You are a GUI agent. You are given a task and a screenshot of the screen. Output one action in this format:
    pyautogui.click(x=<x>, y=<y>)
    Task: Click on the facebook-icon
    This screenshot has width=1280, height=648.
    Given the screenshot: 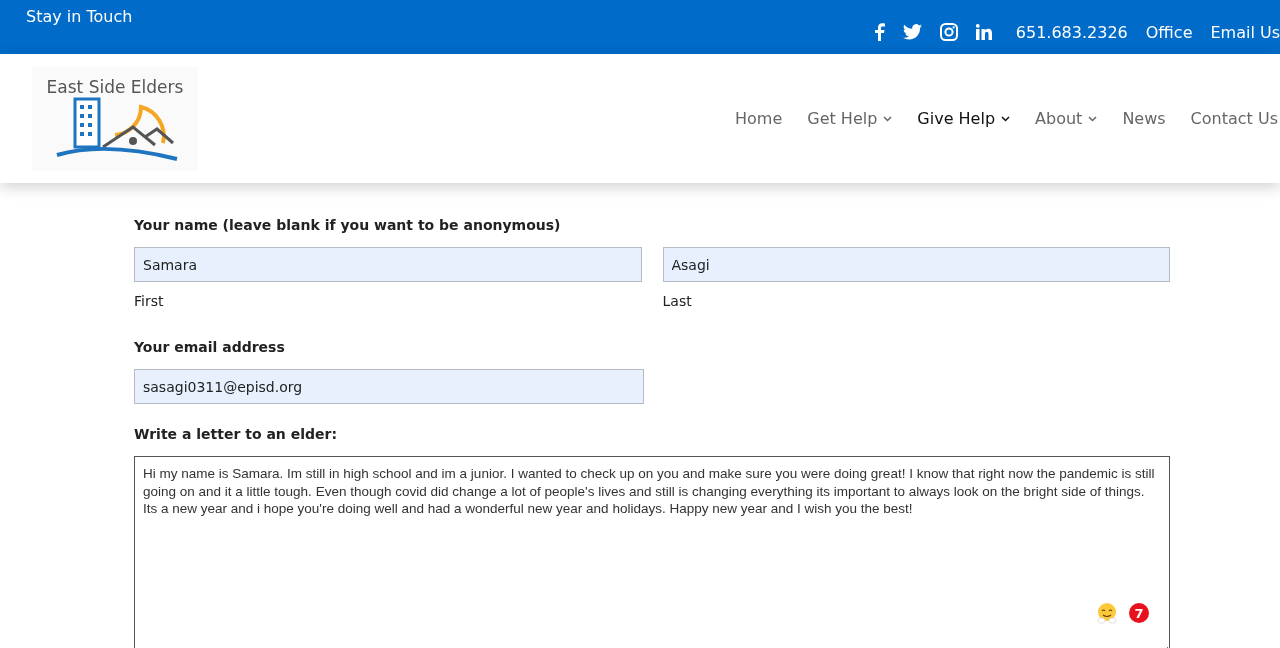 What is the action you would take?
    pyautogui.click(x=878, y=32)
    